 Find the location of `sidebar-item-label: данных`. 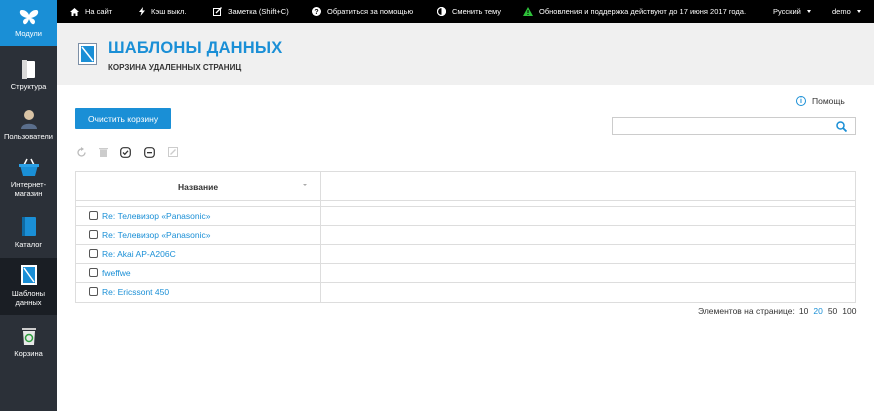

sidebar-item-label: данных is located at coordinates (28, 302).